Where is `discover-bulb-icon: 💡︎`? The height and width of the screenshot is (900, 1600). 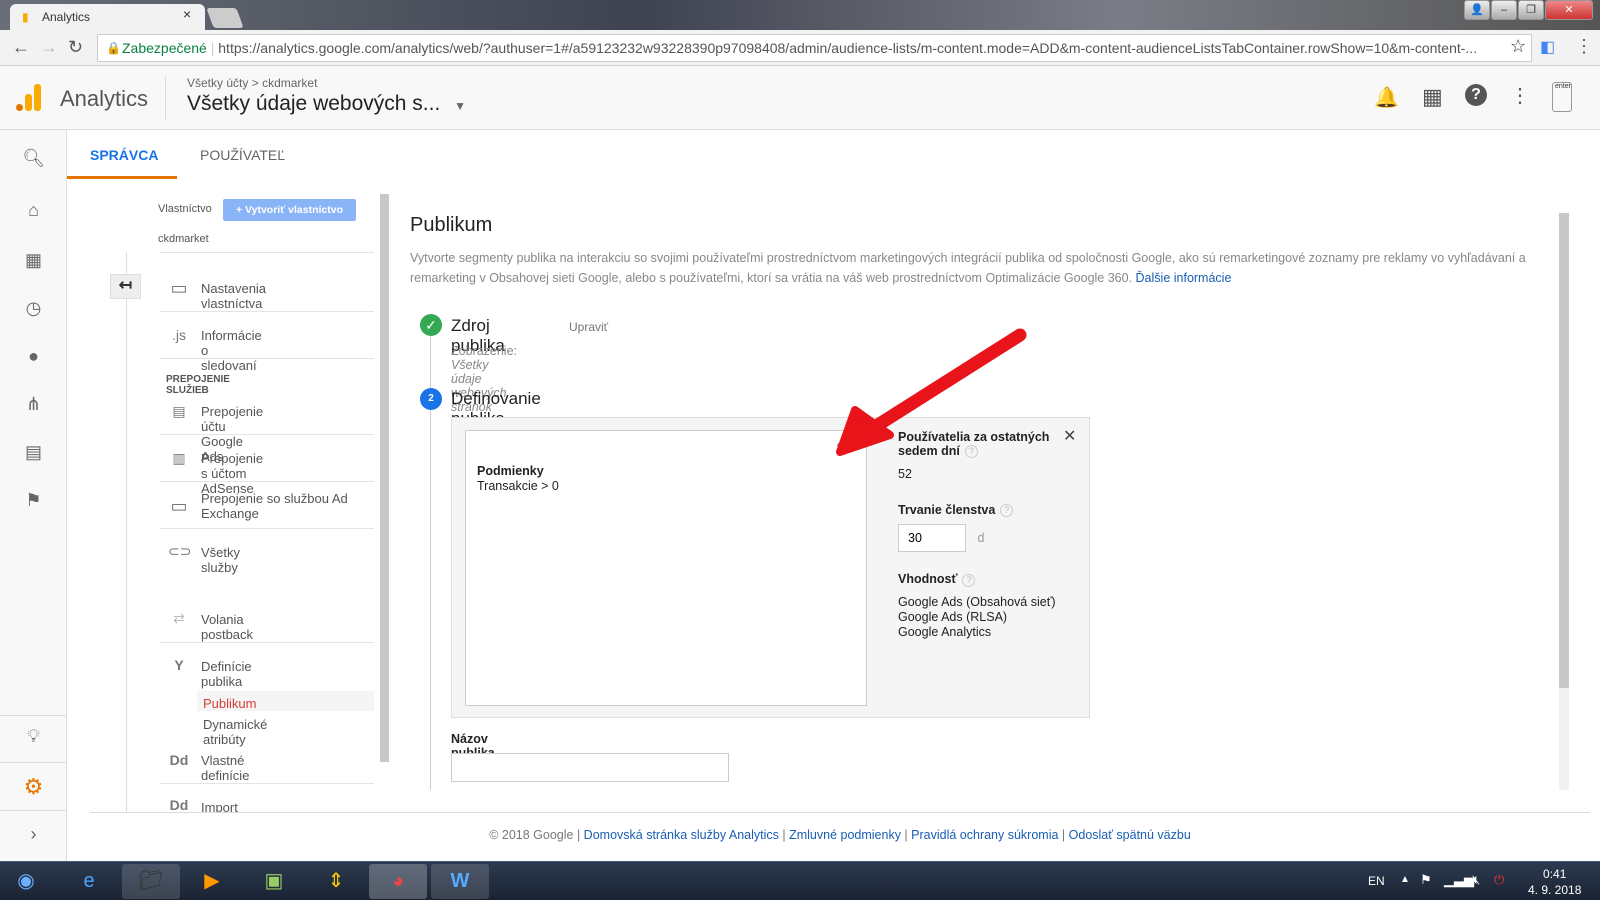 discover-bulb-icon: 💡︎ is located at coordinates (33, 736).